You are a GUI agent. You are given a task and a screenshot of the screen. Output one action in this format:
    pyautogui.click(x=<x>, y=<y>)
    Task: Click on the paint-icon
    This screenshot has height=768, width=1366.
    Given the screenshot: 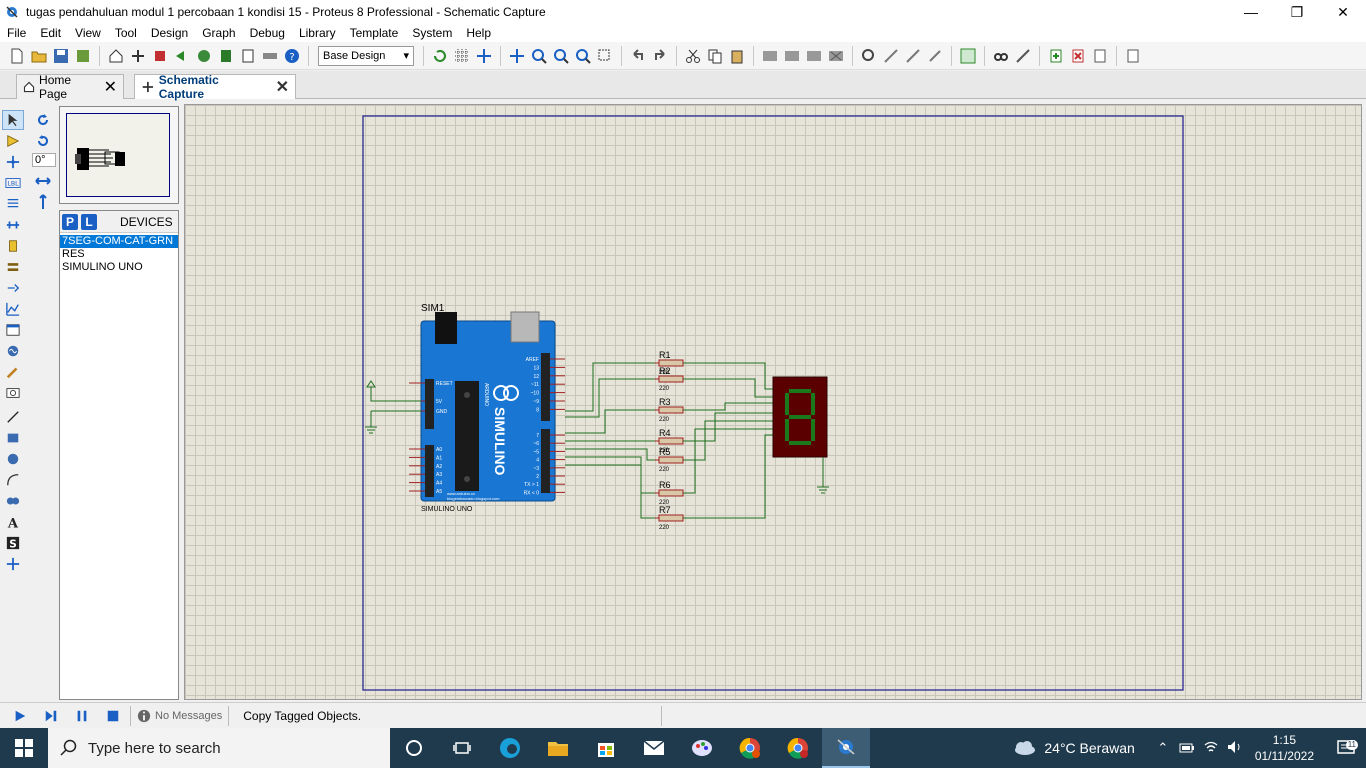 What is the action you would take?
    pyautogui.click(x=702, y=748)
    